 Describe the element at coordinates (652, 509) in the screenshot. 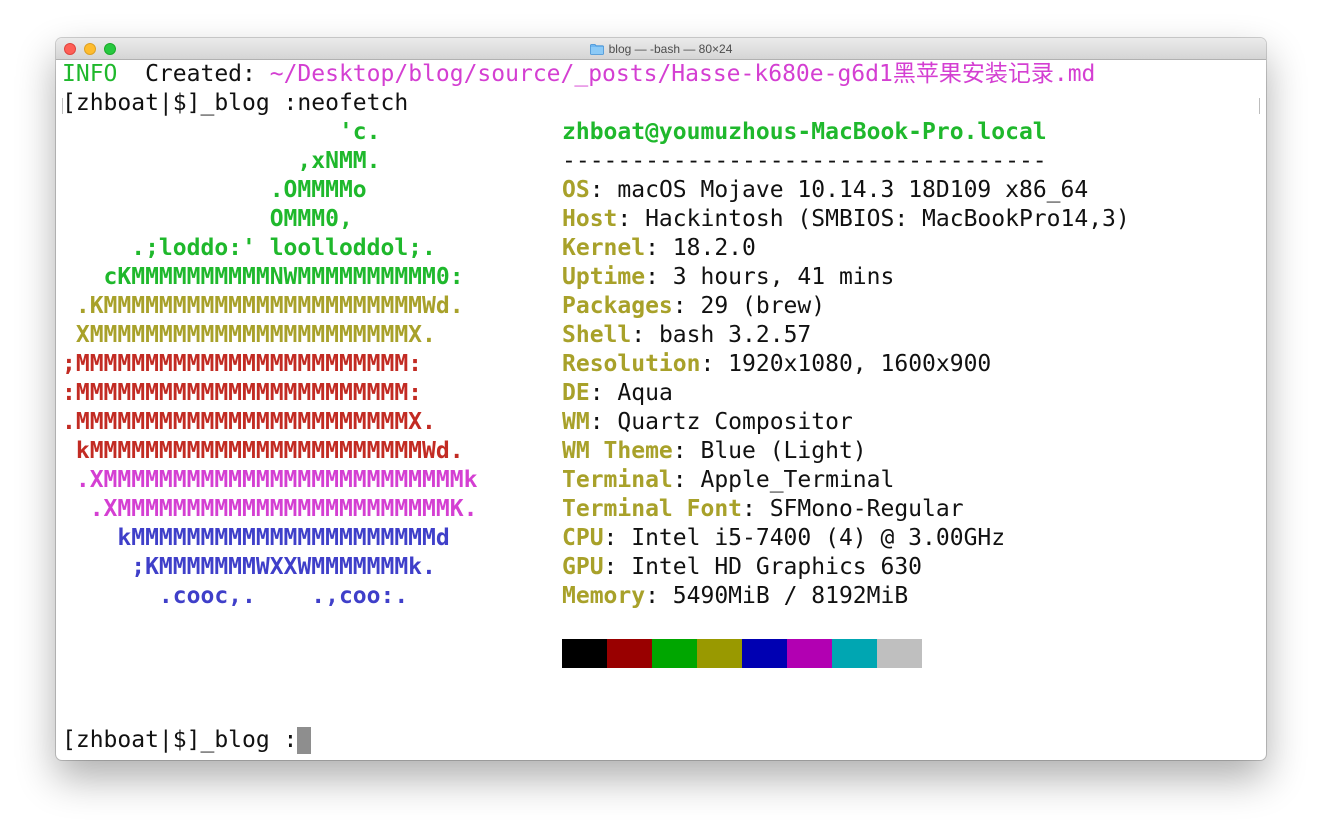

I see `info-key: Terminal Font` at that location.